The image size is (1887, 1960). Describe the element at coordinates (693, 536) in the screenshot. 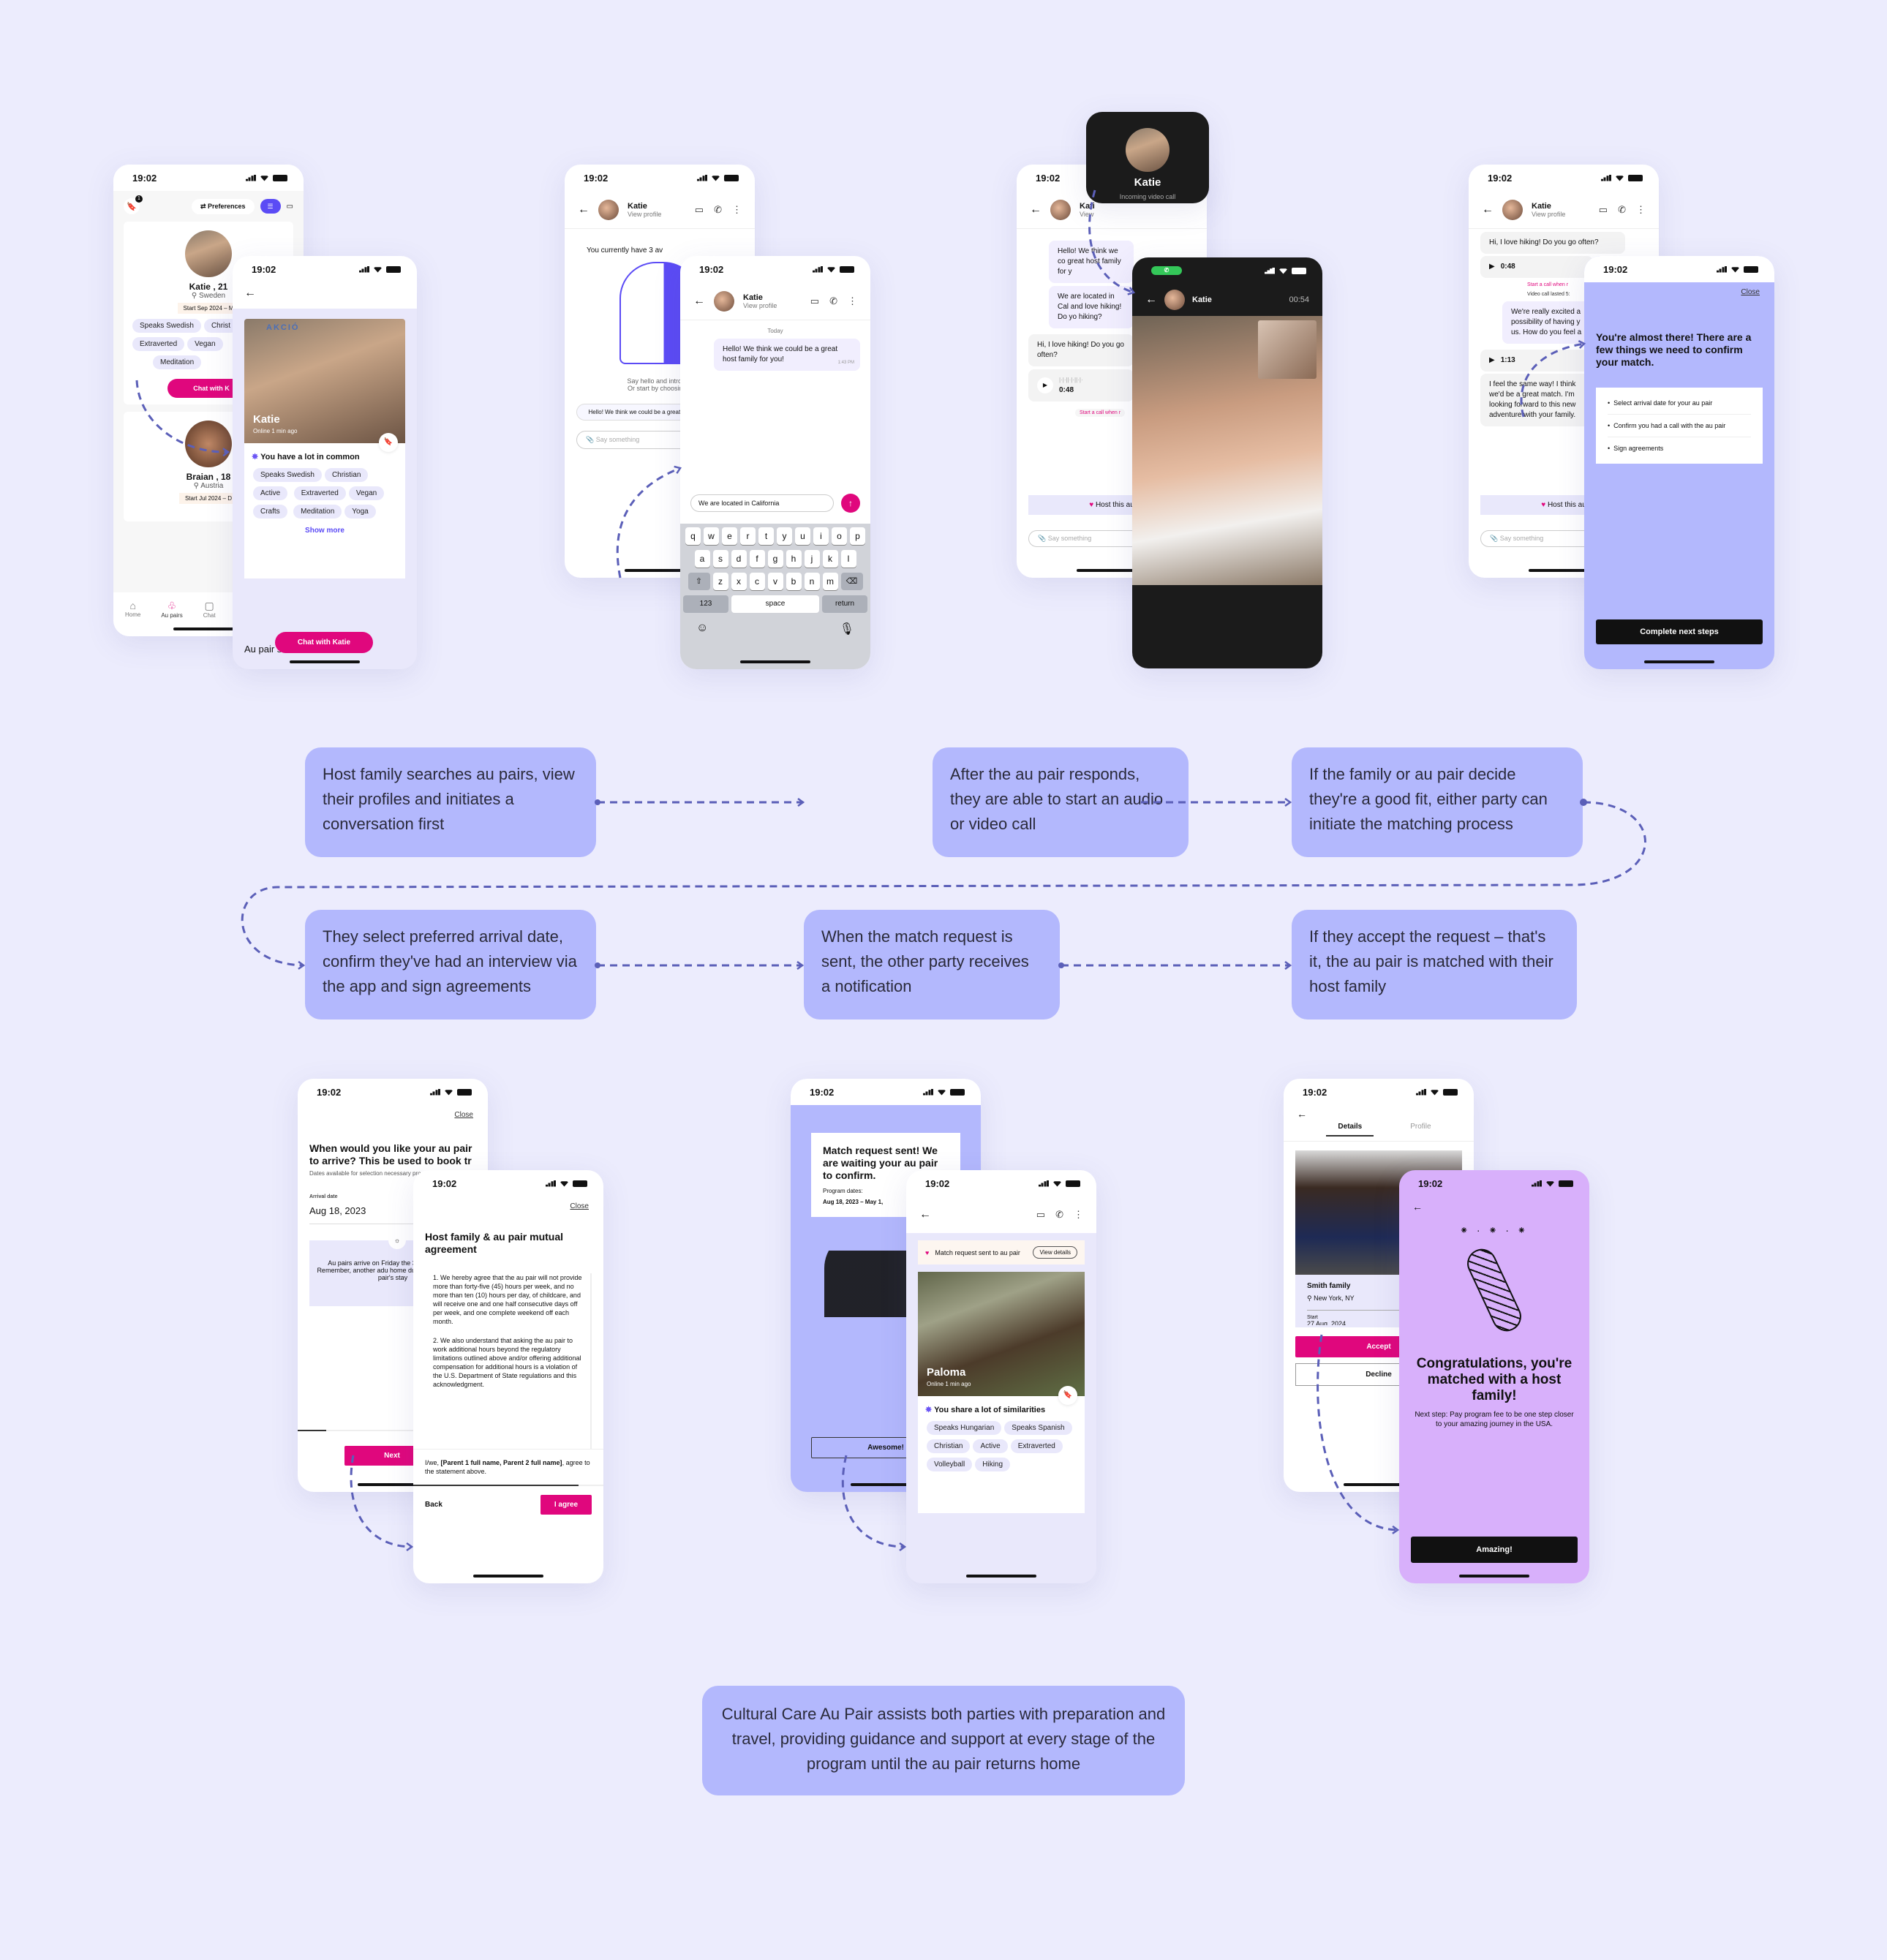

I see `key-q: q` at that location.